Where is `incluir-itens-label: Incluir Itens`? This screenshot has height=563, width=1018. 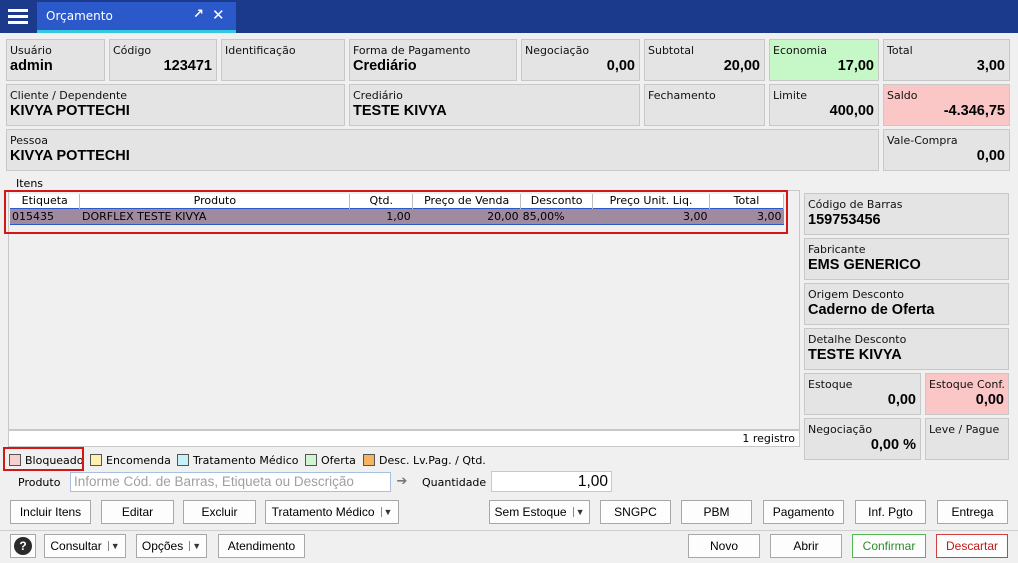 incluir-itens-label: Incluir Itens is located at coordinates (50, 512).